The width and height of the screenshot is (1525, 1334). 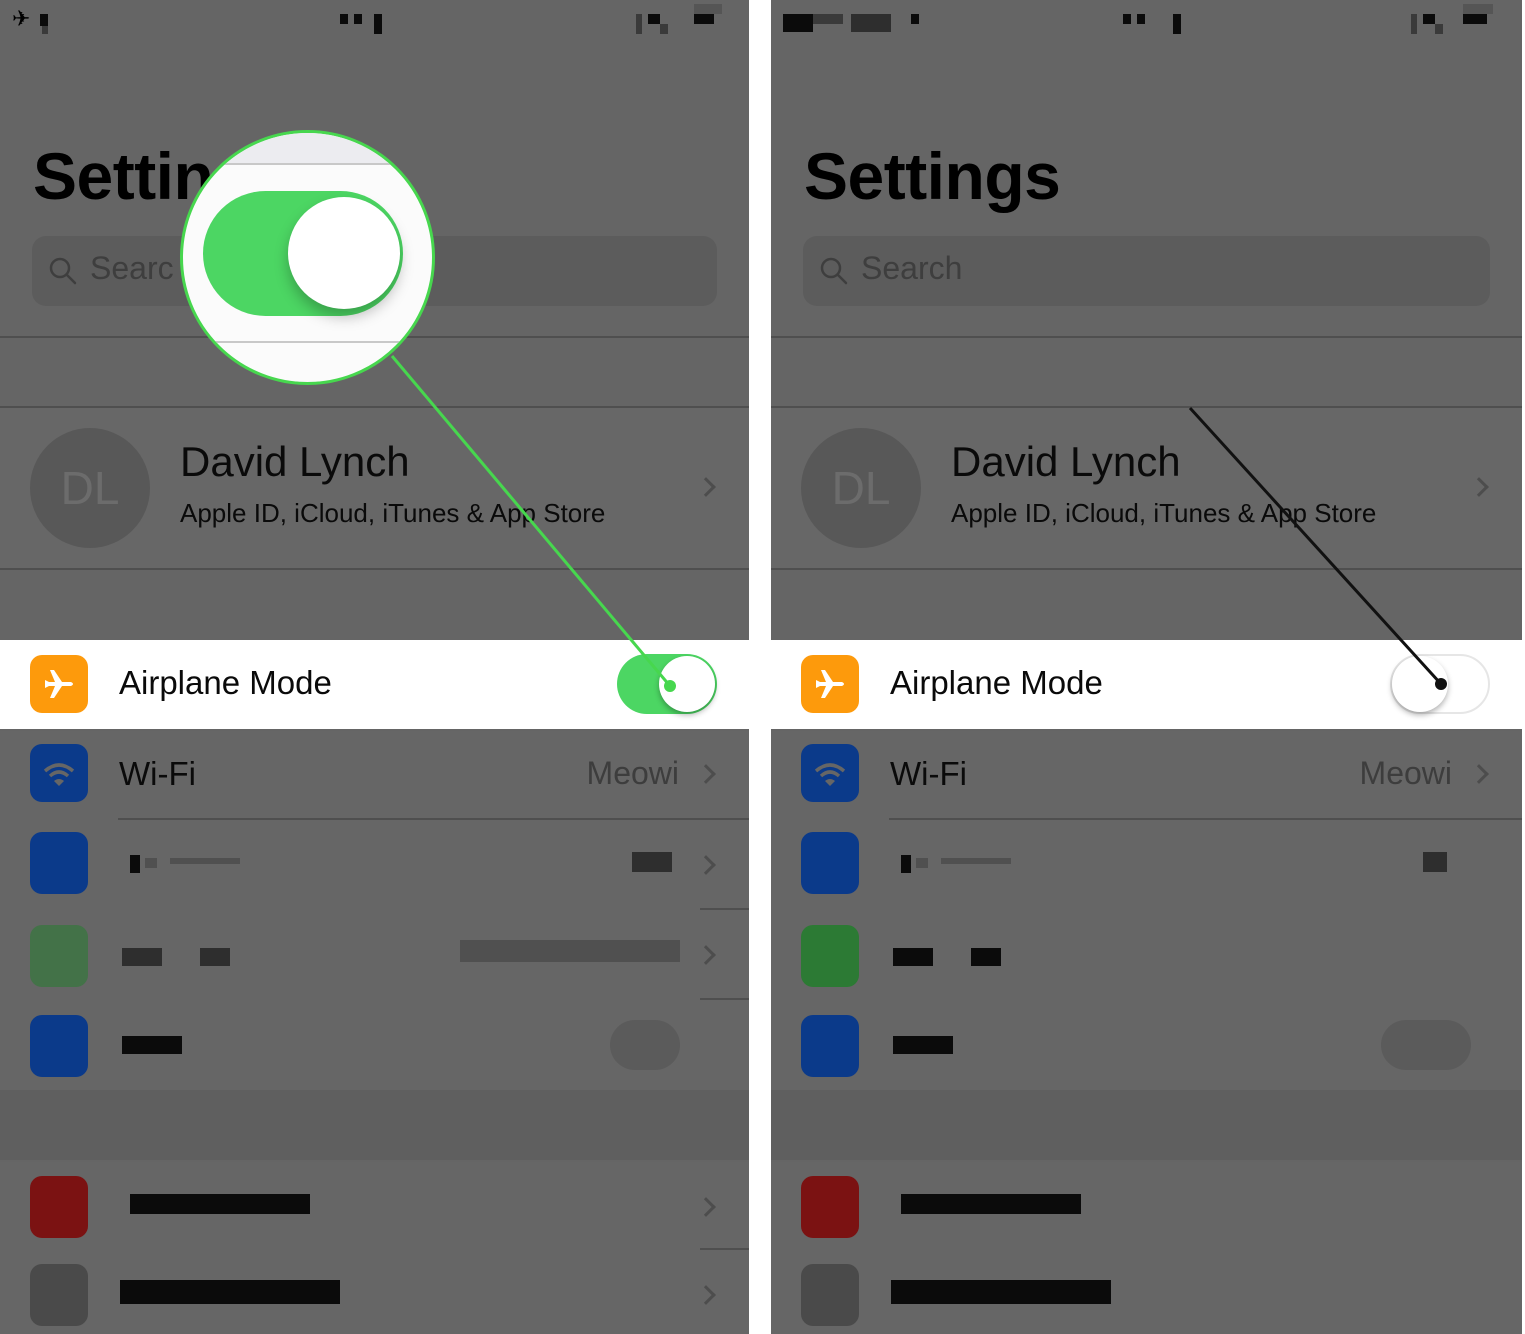 What do you see at coordinates (1146, 20) in the screenshot?
I see `status-bar` at bounding box center [1146, 20].